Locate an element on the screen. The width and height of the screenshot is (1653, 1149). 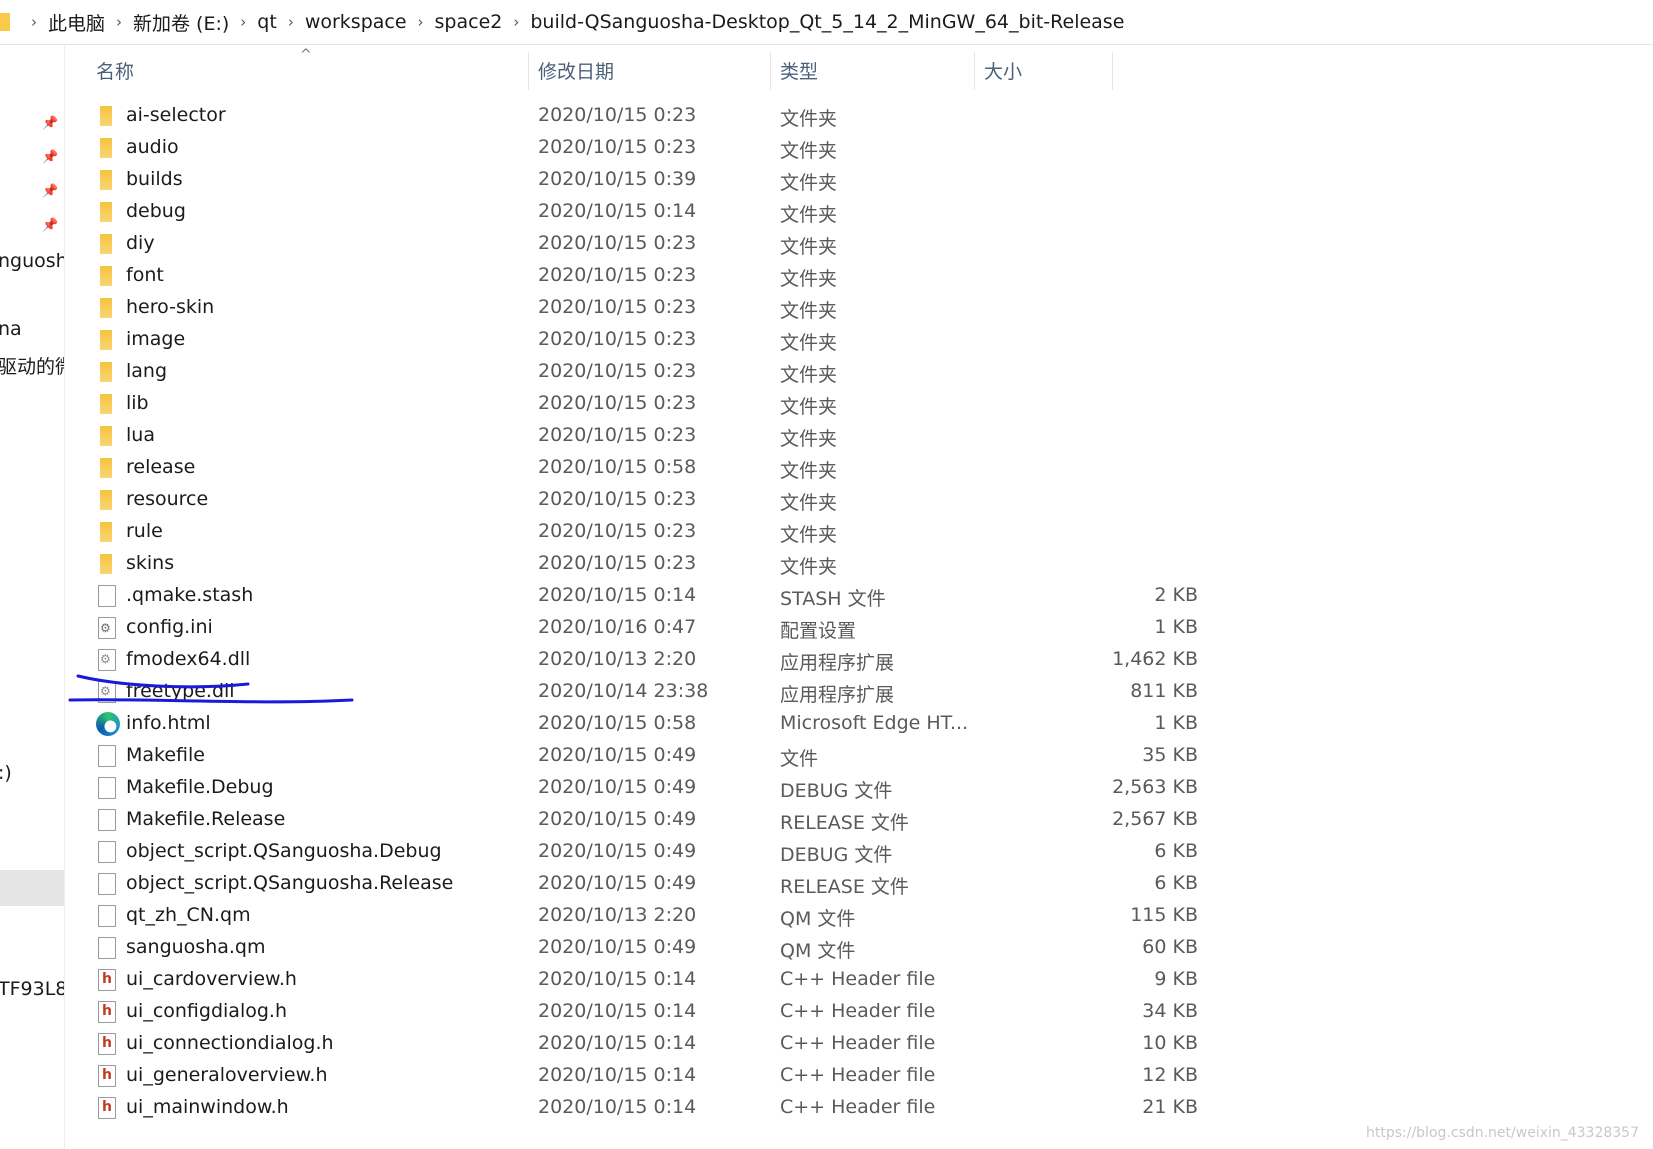
file-name: image is located at coordinates (155, 339).